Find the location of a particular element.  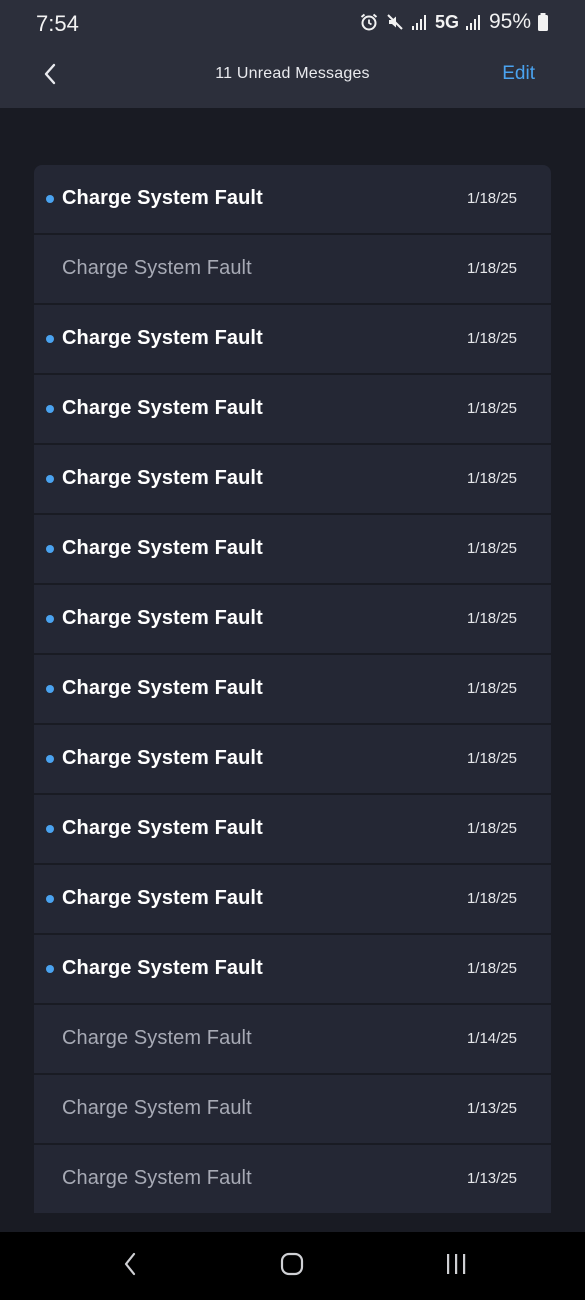

network-label: 5G is located at coordinates (446, 21).